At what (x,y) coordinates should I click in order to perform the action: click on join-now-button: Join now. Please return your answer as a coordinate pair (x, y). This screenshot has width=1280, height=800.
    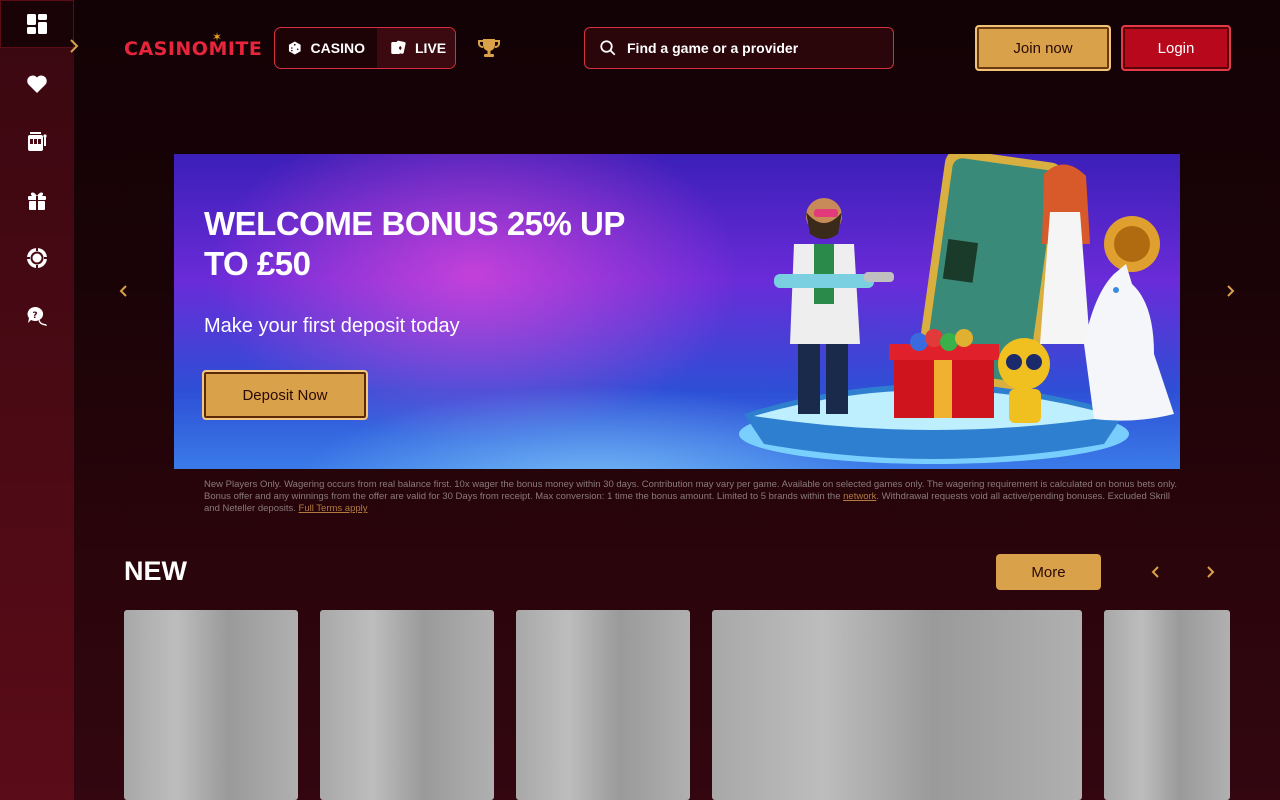
    Looking at the image, I should click on (1043, 48).